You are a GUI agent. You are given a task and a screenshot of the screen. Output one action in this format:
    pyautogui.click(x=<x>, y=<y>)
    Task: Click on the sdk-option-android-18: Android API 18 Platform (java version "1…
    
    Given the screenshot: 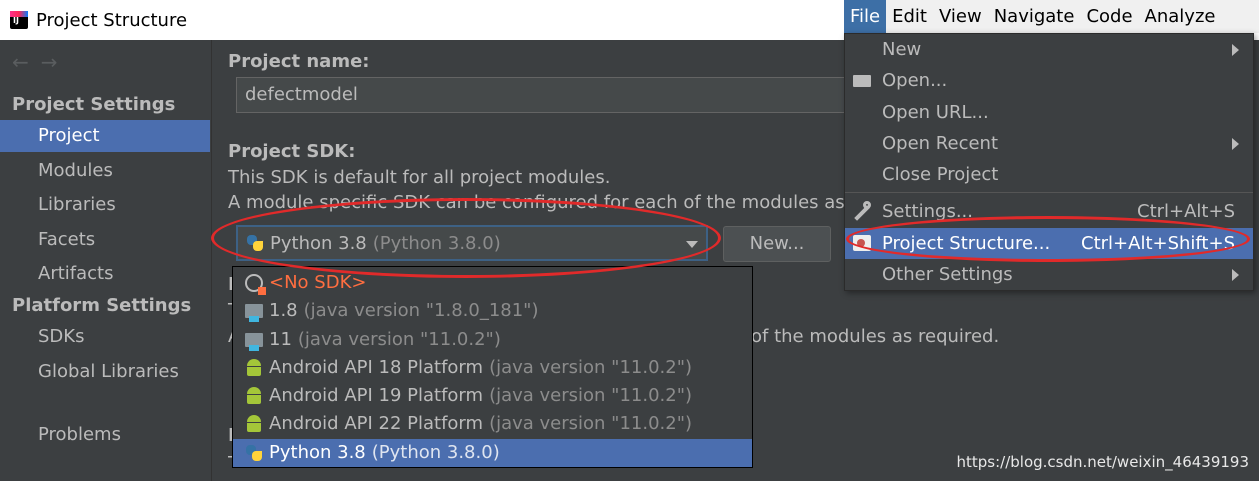 What is the action you would take?
    pyautogui.click(x=492, y=368)
    